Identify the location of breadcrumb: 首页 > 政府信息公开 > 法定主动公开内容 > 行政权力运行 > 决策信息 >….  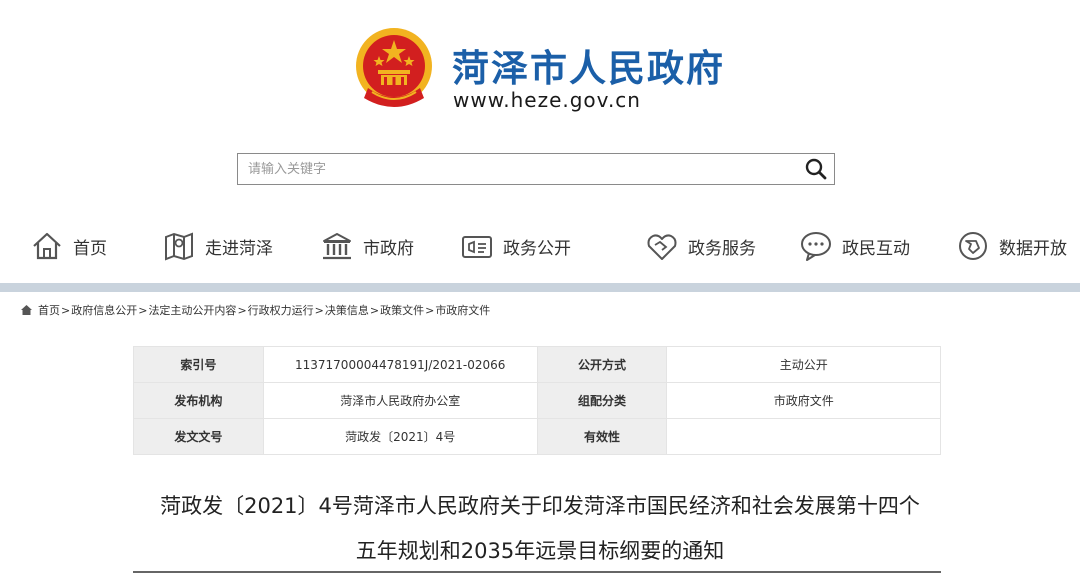
(255, 310).